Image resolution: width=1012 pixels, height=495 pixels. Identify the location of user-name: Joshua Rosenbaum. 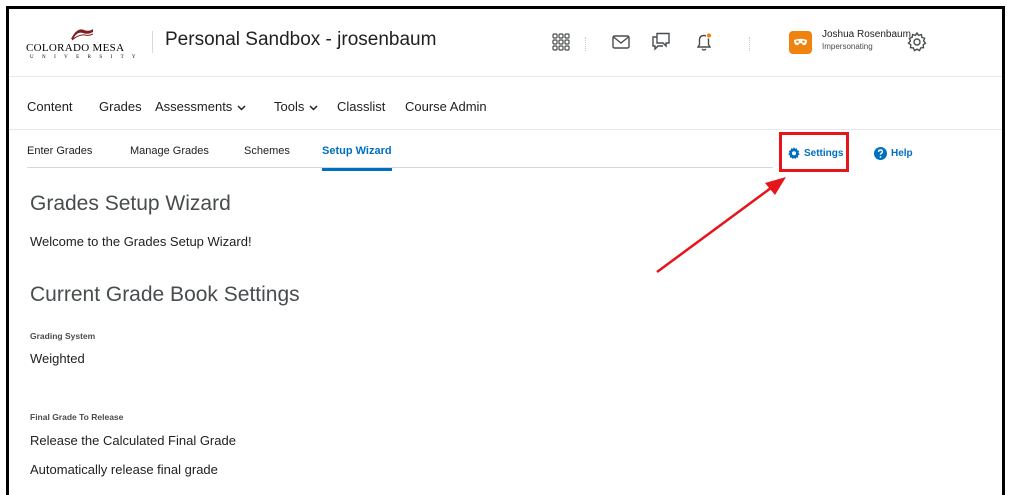
(866, 34).